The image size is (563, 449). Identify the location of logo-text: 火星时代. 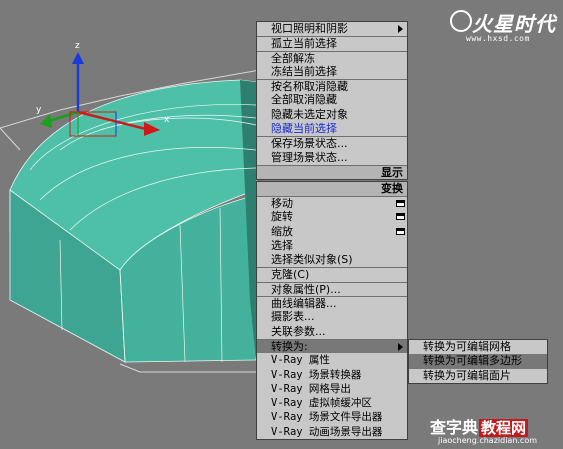
(514, 24).